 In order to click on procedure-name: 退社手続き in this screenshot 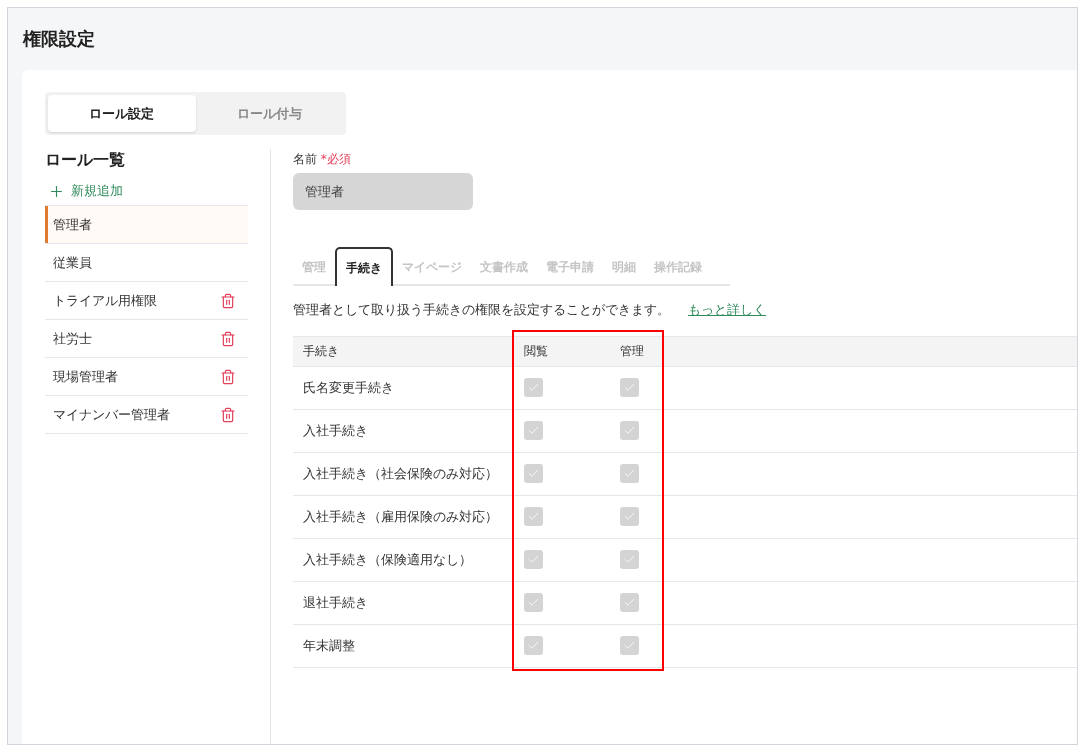, I will do `click(335, 602)`.